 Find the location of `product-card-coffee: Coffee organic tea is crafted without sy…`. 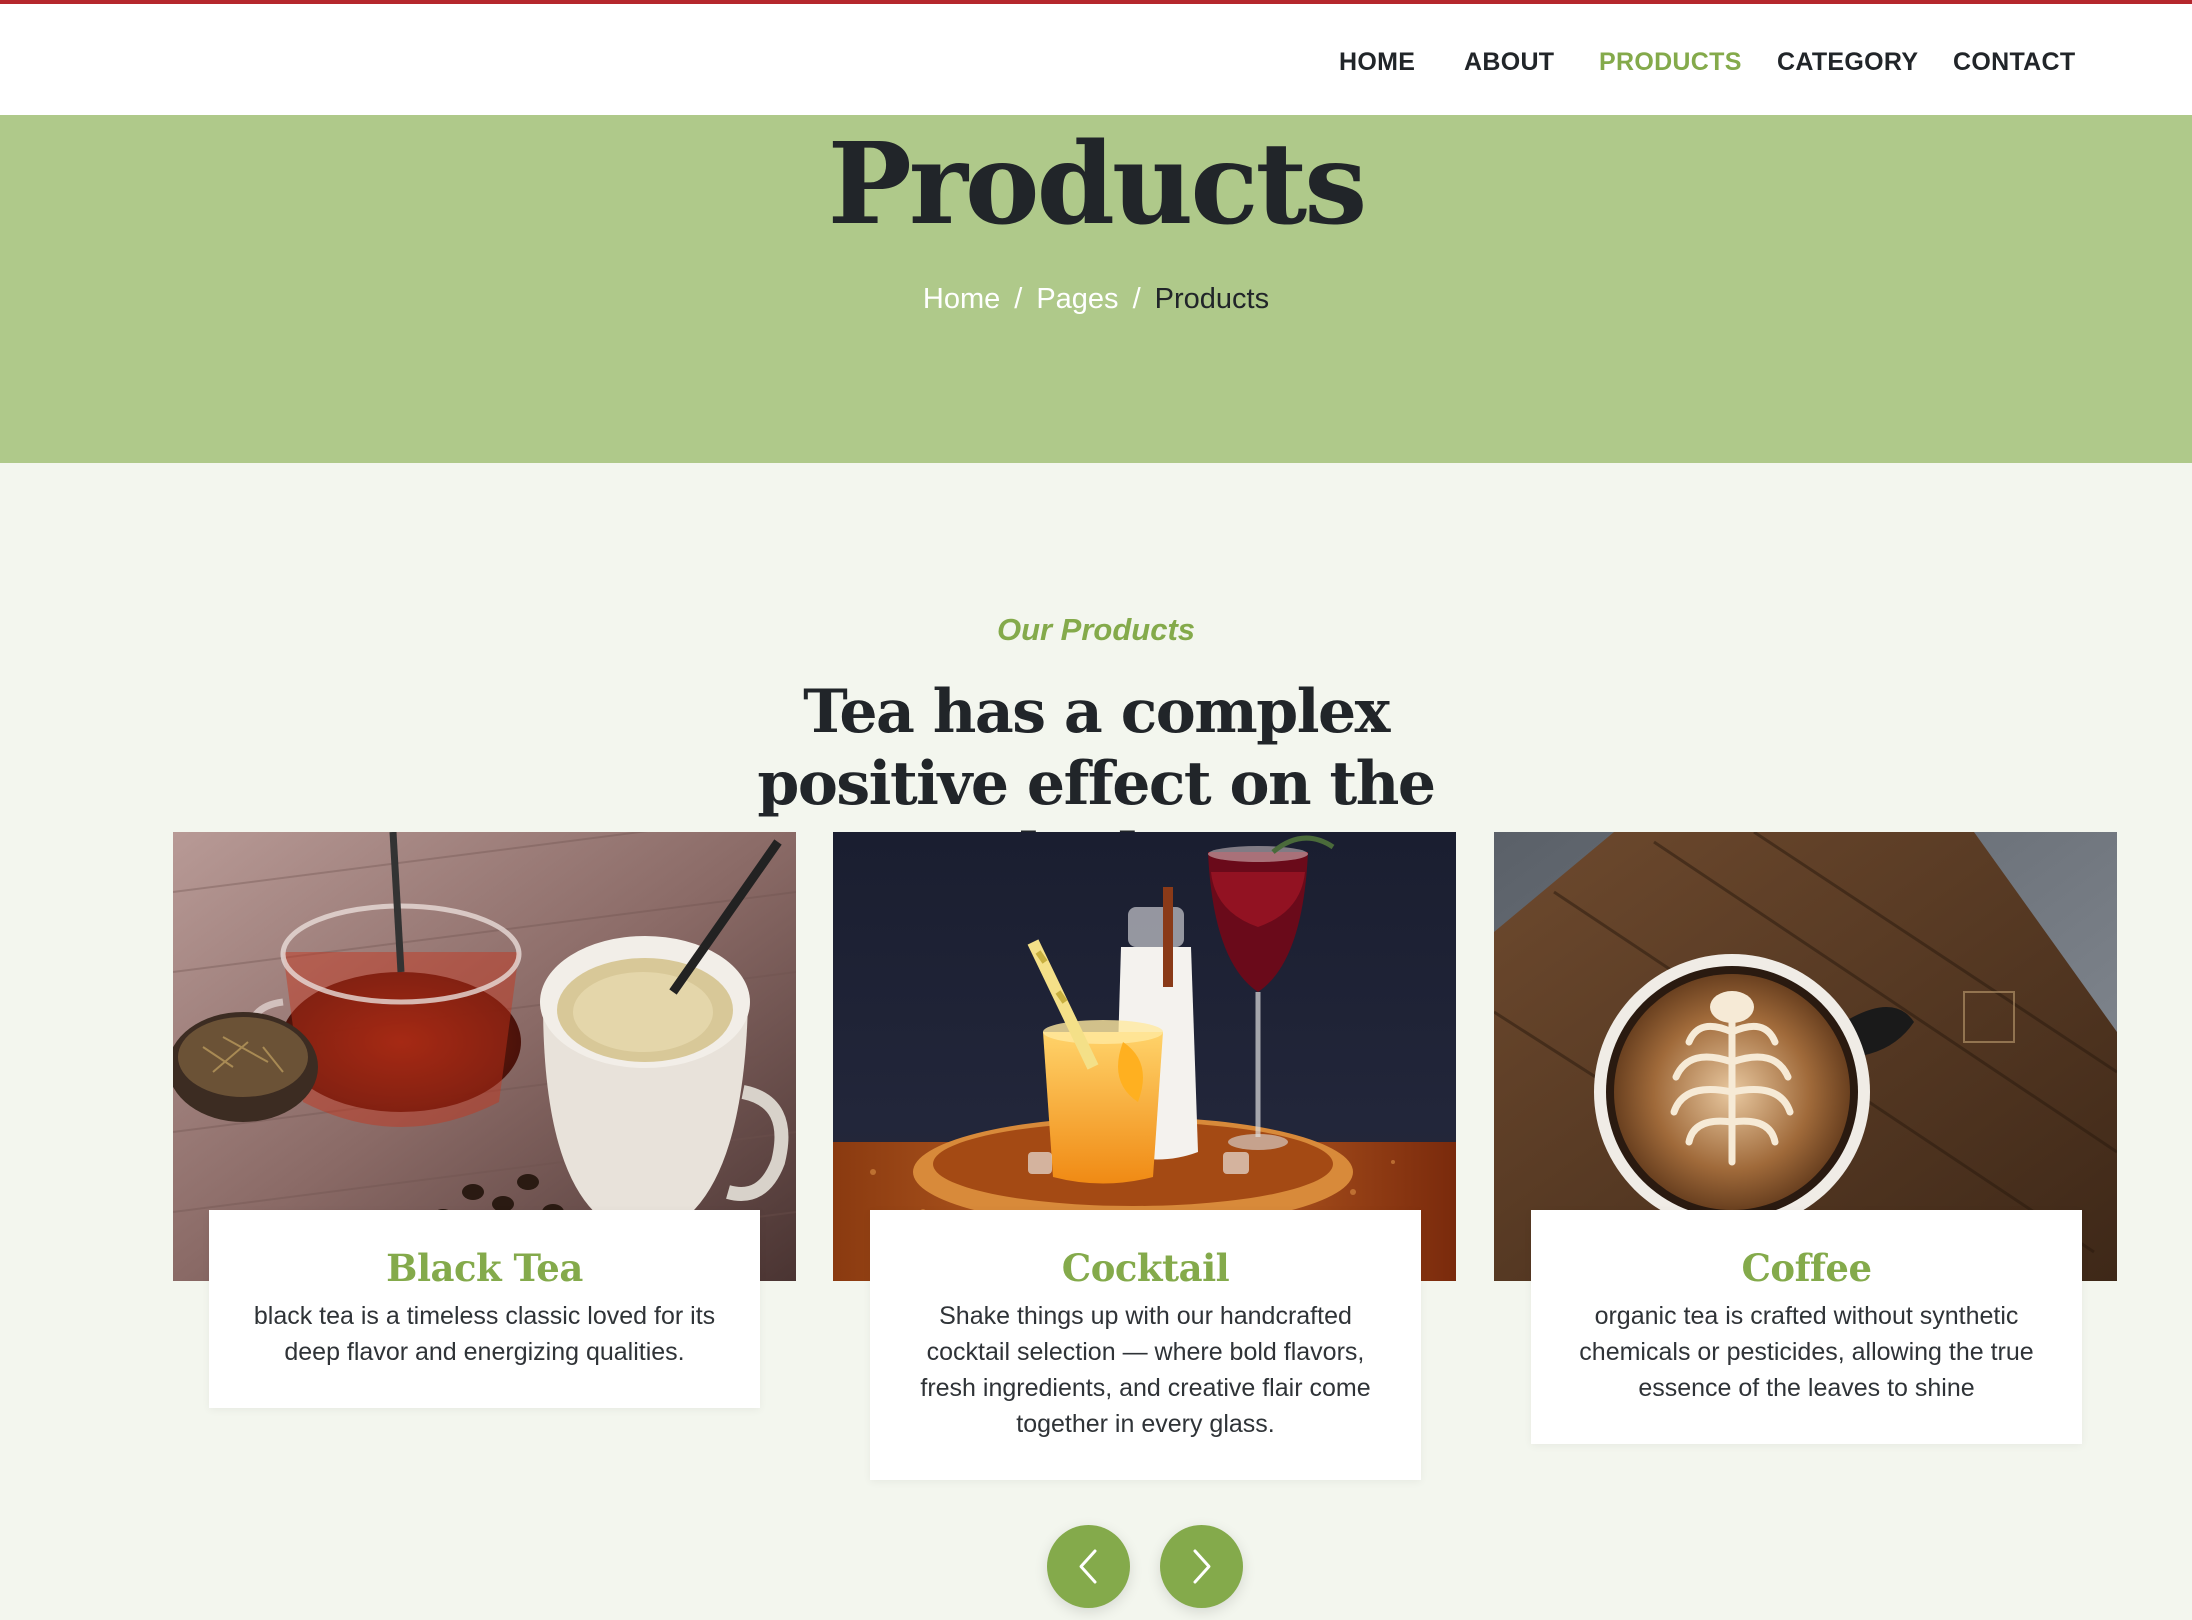

product-card-coffee: Coffee organic tea is crafted without sy… is located at coordinates (1806, 1327).